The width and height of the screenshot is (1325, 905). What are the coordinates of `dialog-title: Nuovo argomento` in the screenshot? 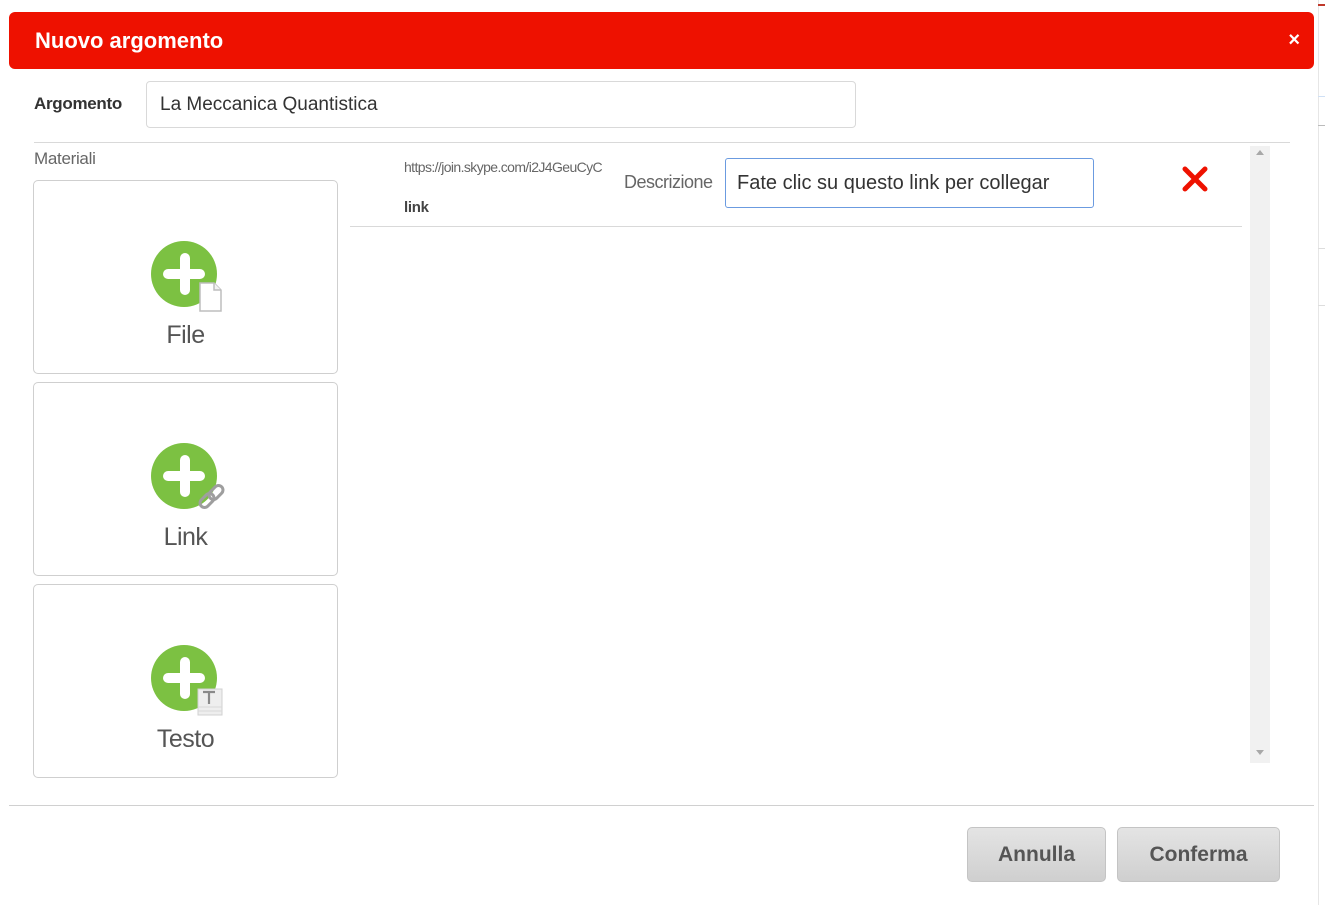 It's located at (129, 40).